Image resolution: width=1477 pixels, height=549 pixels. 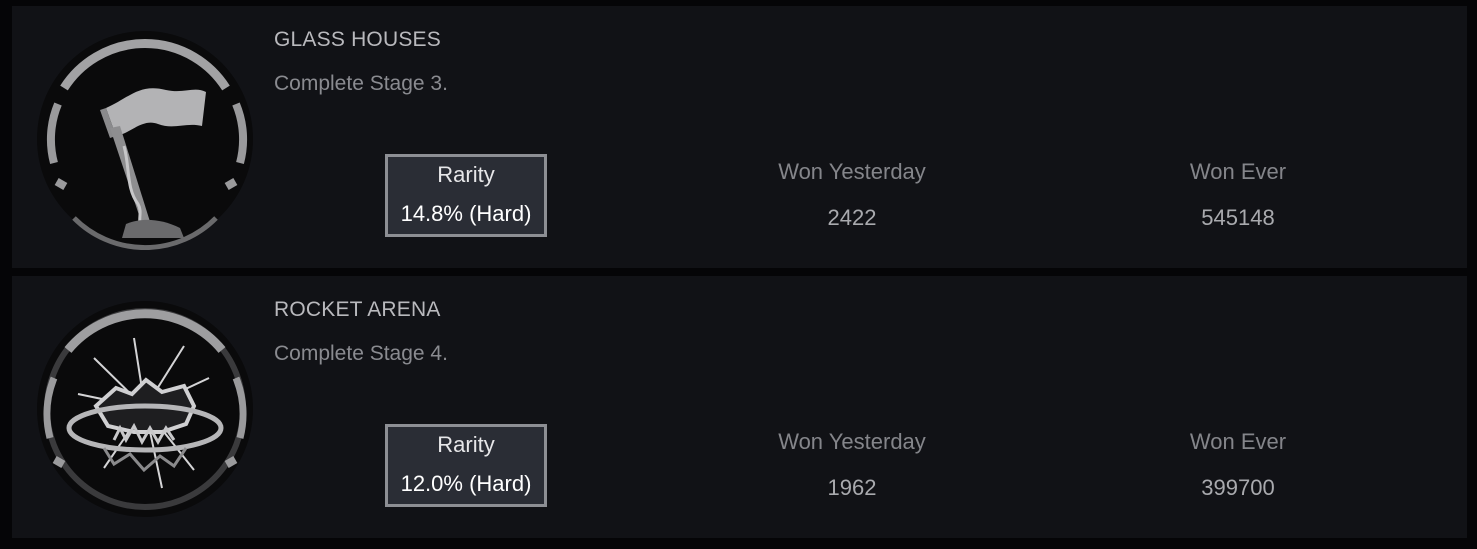 I want to click on won-ever-value: 545148, so click(x=1238, y=217).